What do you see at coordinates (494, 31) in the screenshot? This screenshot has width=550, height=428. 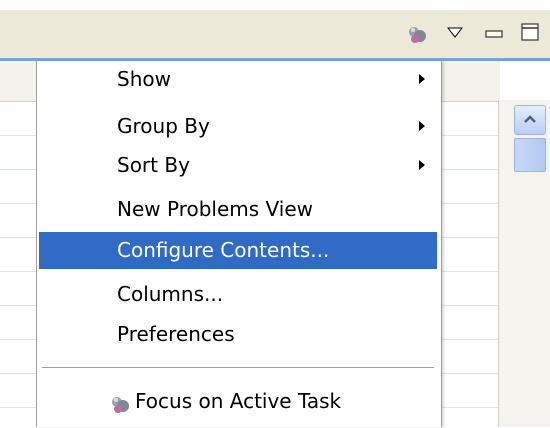 I see `minimize-icon` at bounding box center [494, 31].